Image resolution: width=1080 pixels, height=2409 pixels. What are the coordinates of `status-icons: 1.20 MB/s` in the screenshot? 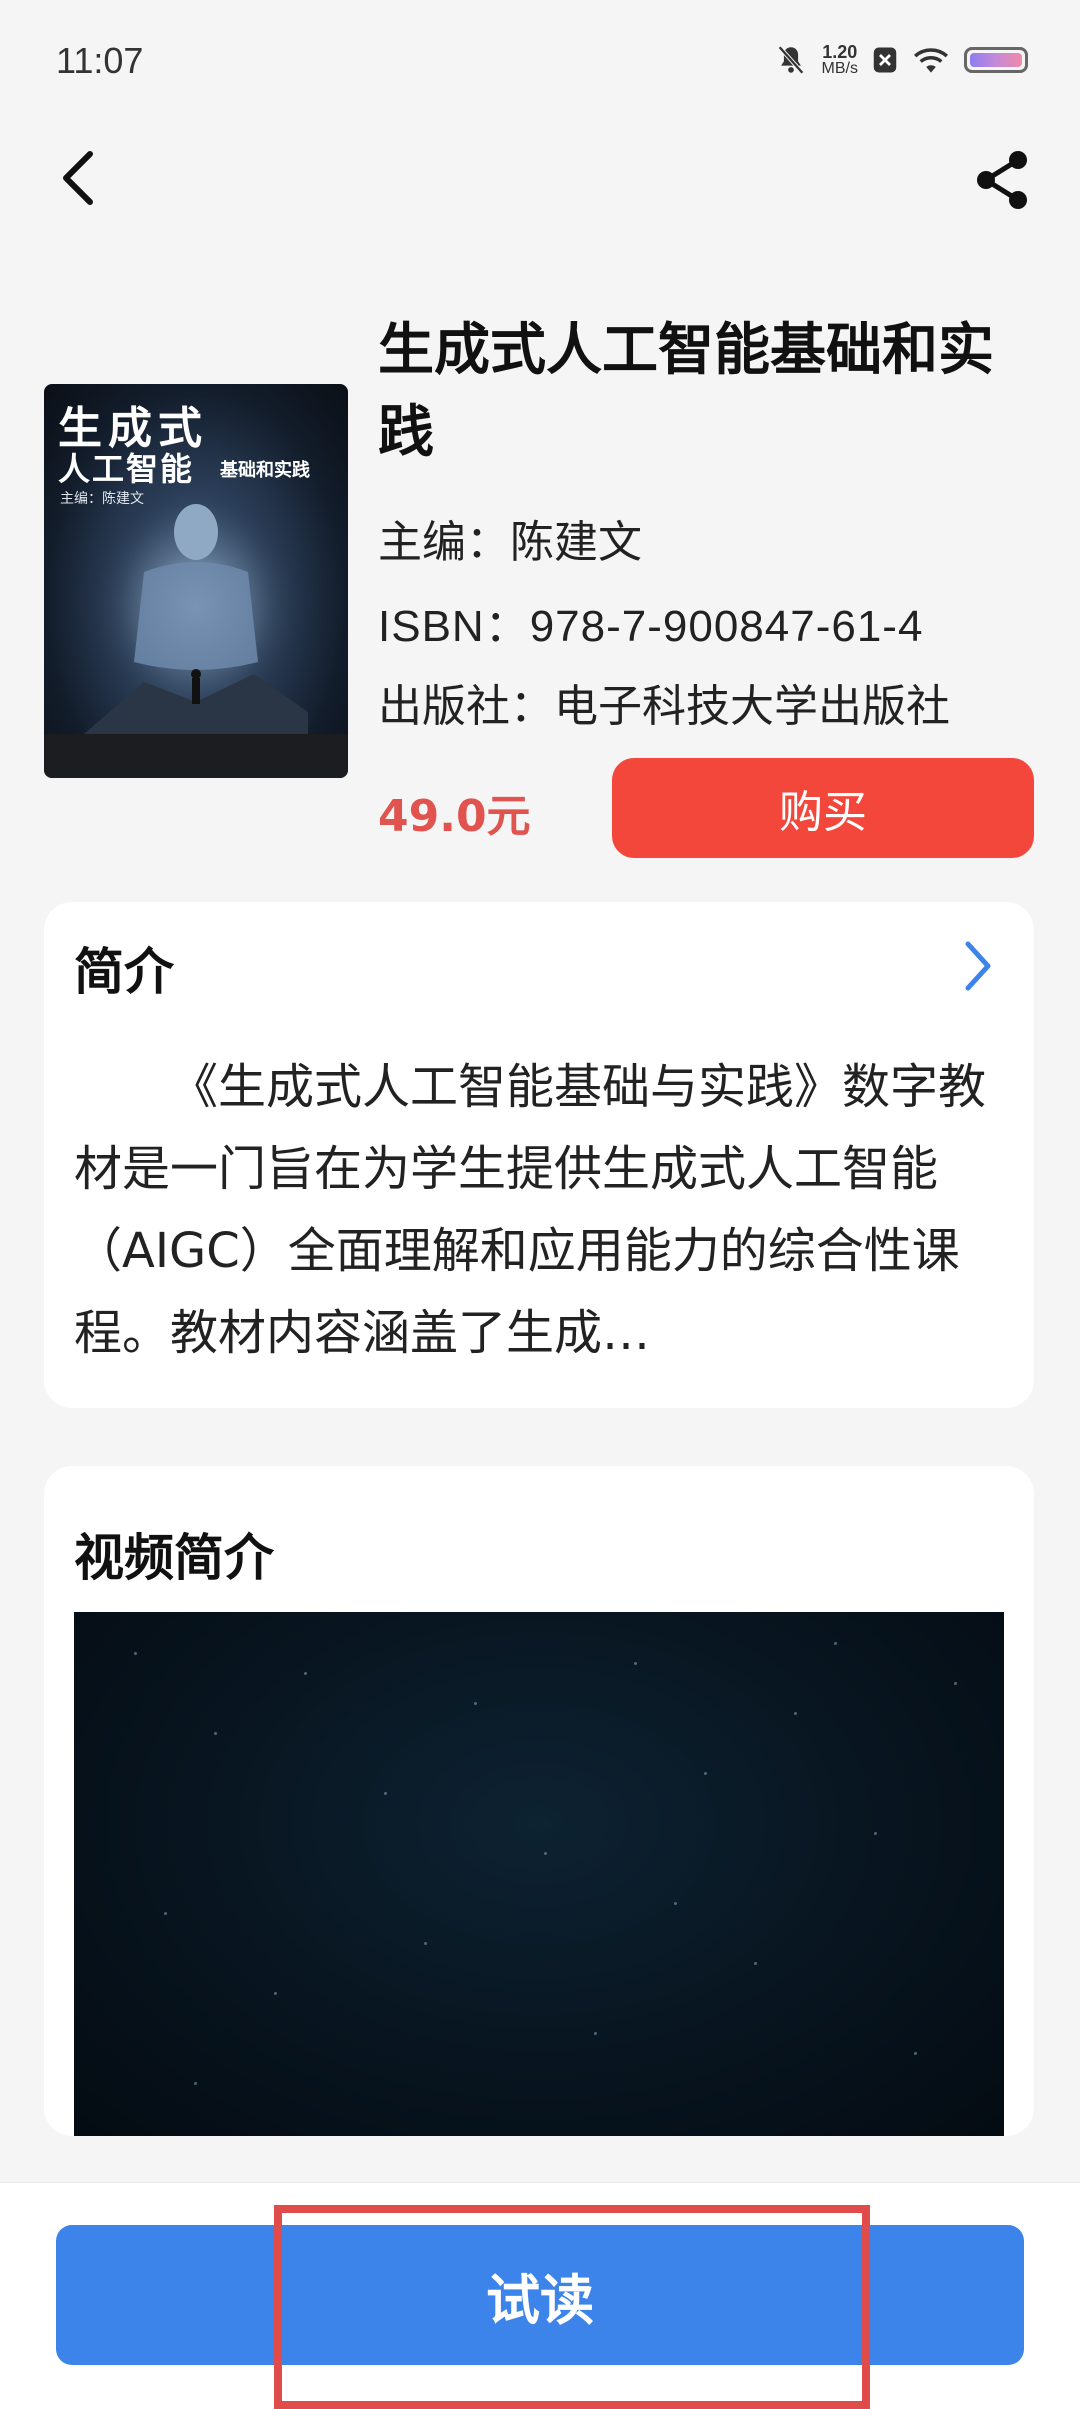 It's located at (901, 60).